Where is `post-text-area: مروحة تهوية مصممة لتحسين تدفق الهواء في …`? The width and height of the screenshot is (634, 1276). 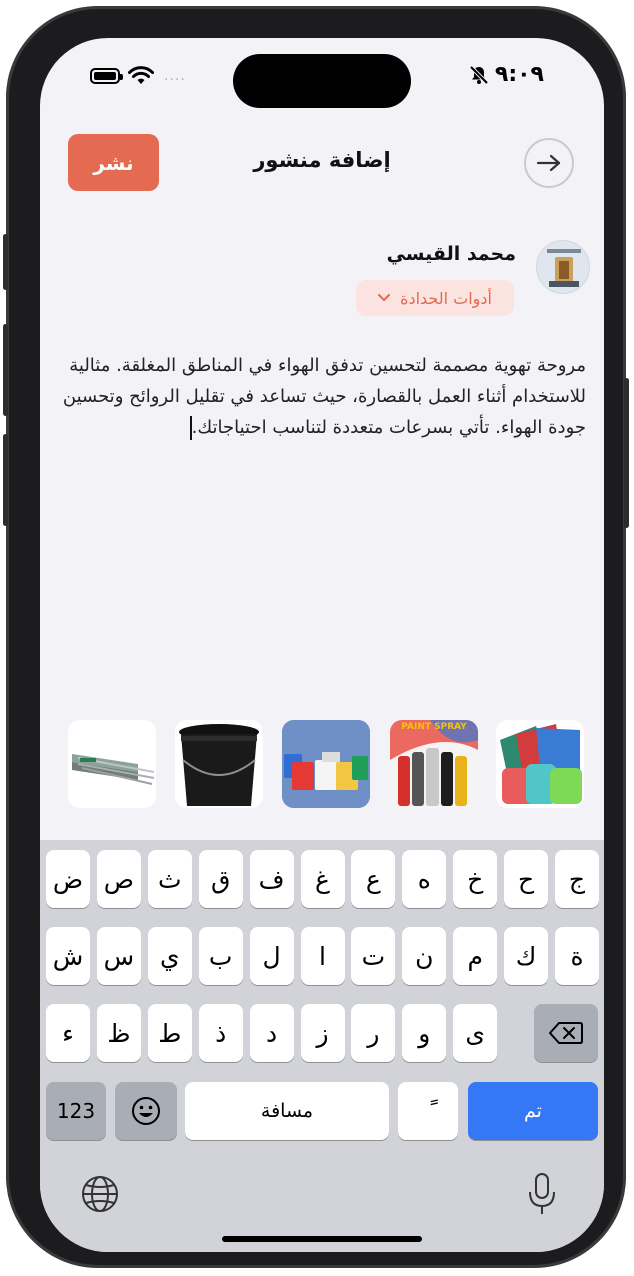
post-text-area: مروحة تهوية مصممة لتحسين تدفق الهواء في … is located at coordinates (321, 396).